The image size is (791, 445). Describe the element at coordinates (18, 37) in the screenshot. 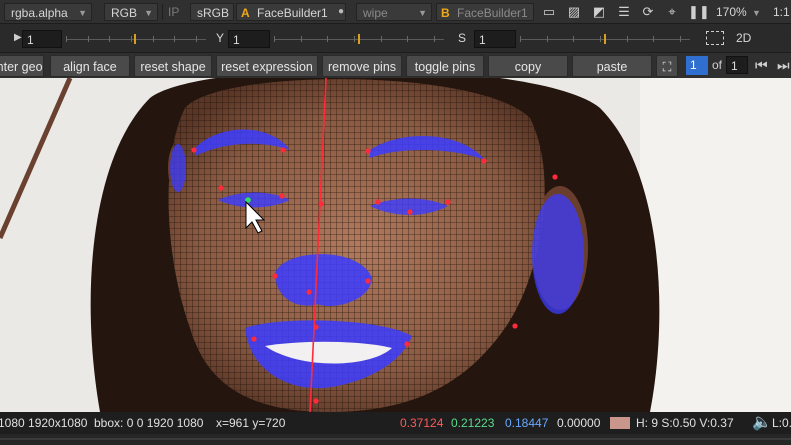

I see `play-icon: ▶` at that location.